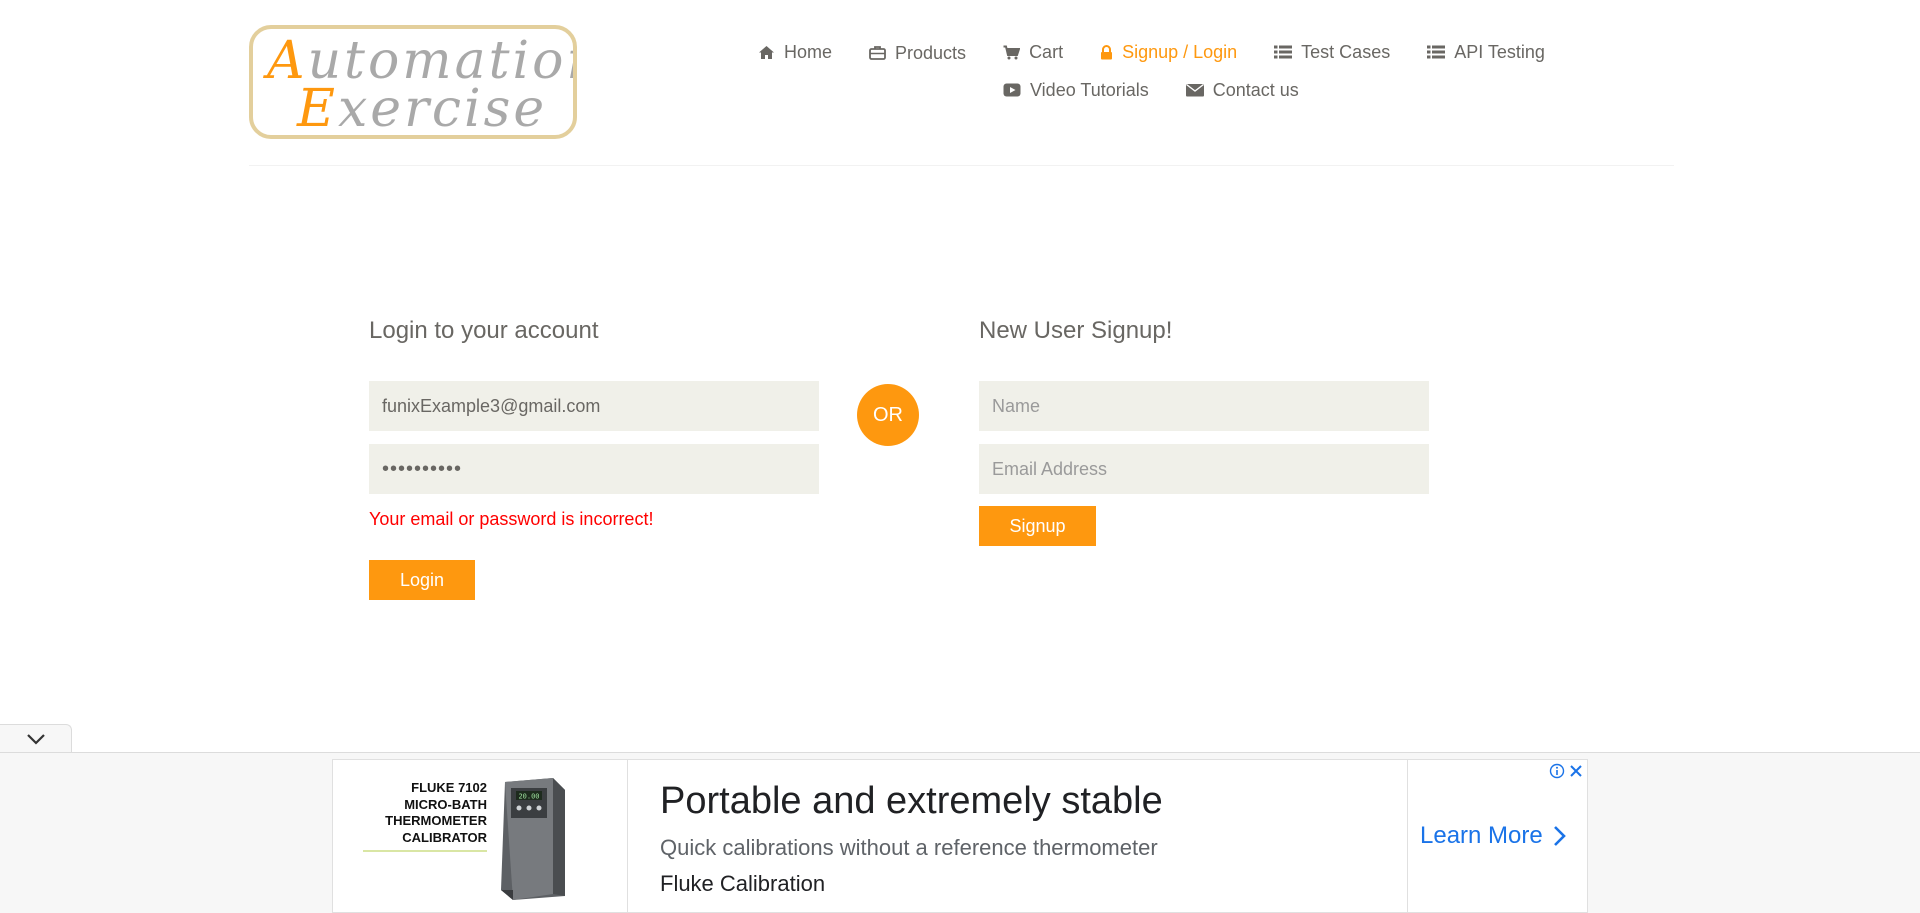 This screenshot has height=913, width=1920. Describe the element at coordinates (1037, 526) in the screenshot. I see `signup-button: Signup` at that location.